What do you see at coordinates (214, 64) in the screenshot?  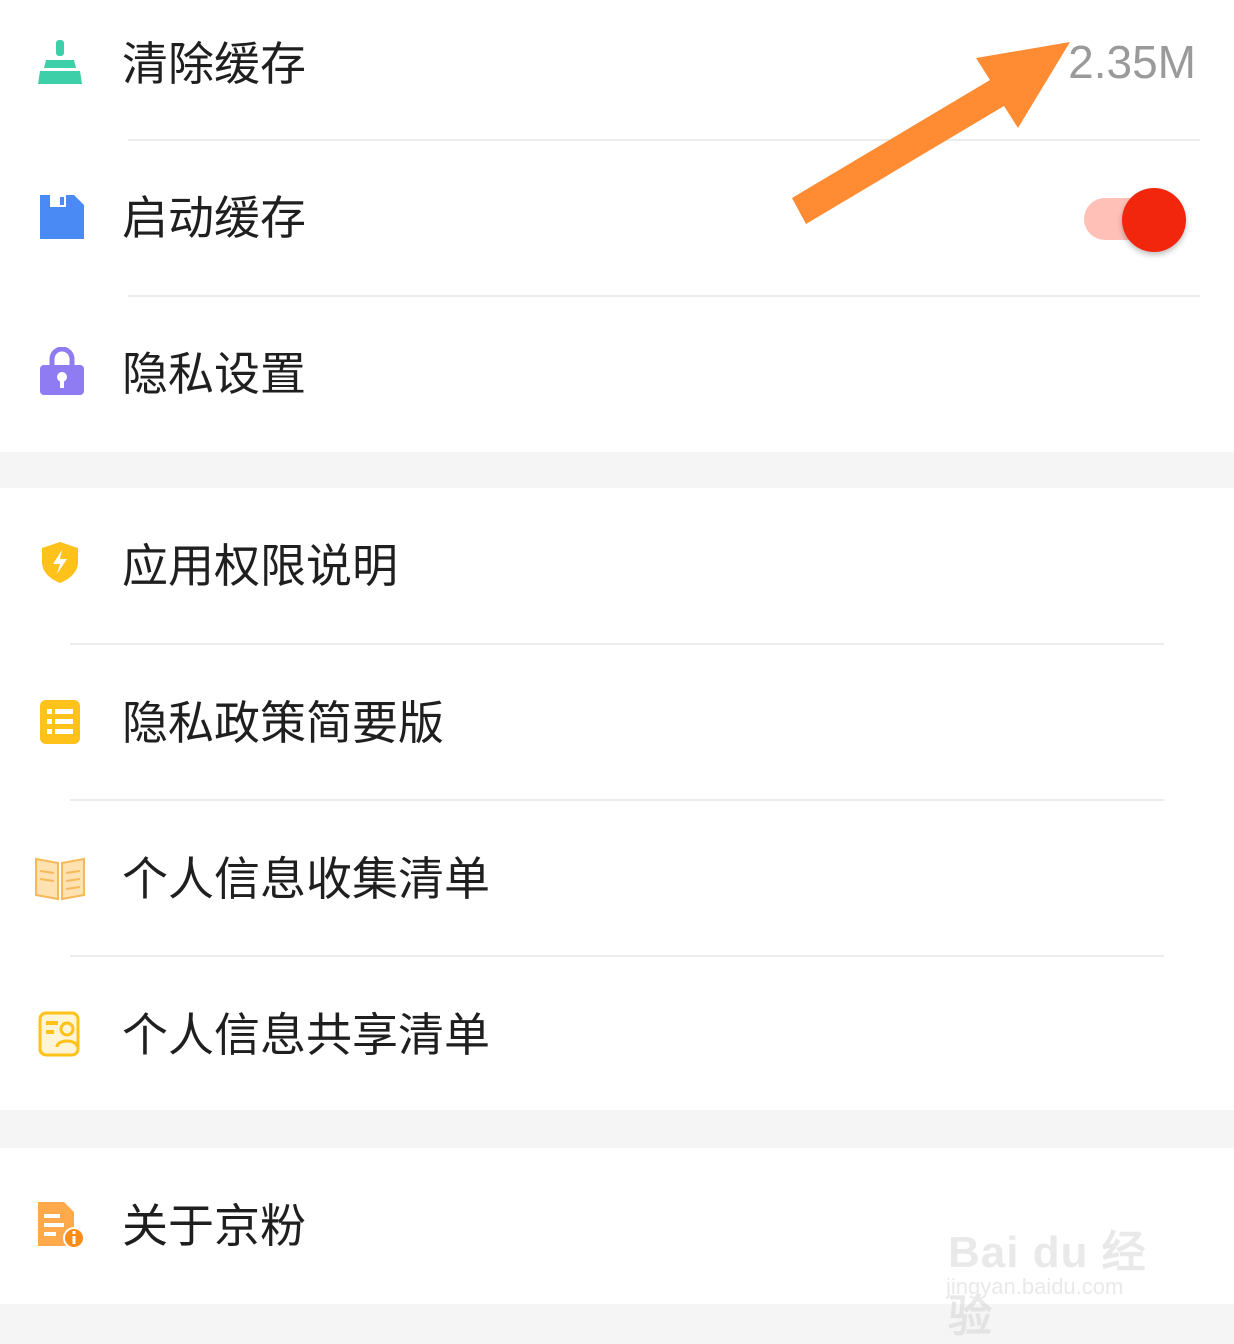 I see `clear-cache-label: 清除缓存` at bounding box center [214, 64].